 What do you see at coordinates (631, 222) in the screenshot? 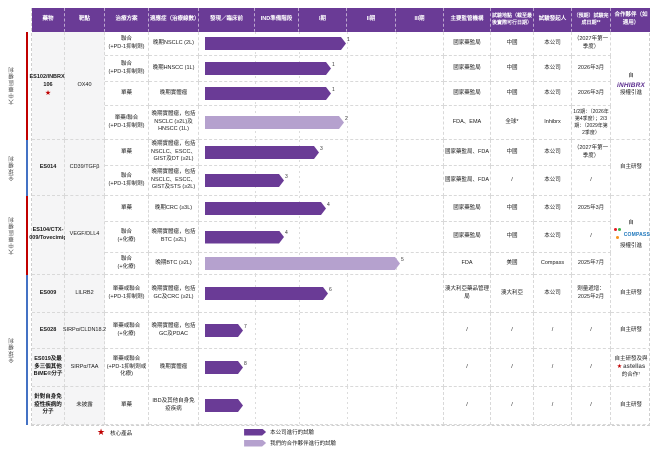
I see `partner-text: 自` at bounding box center [631, 222].